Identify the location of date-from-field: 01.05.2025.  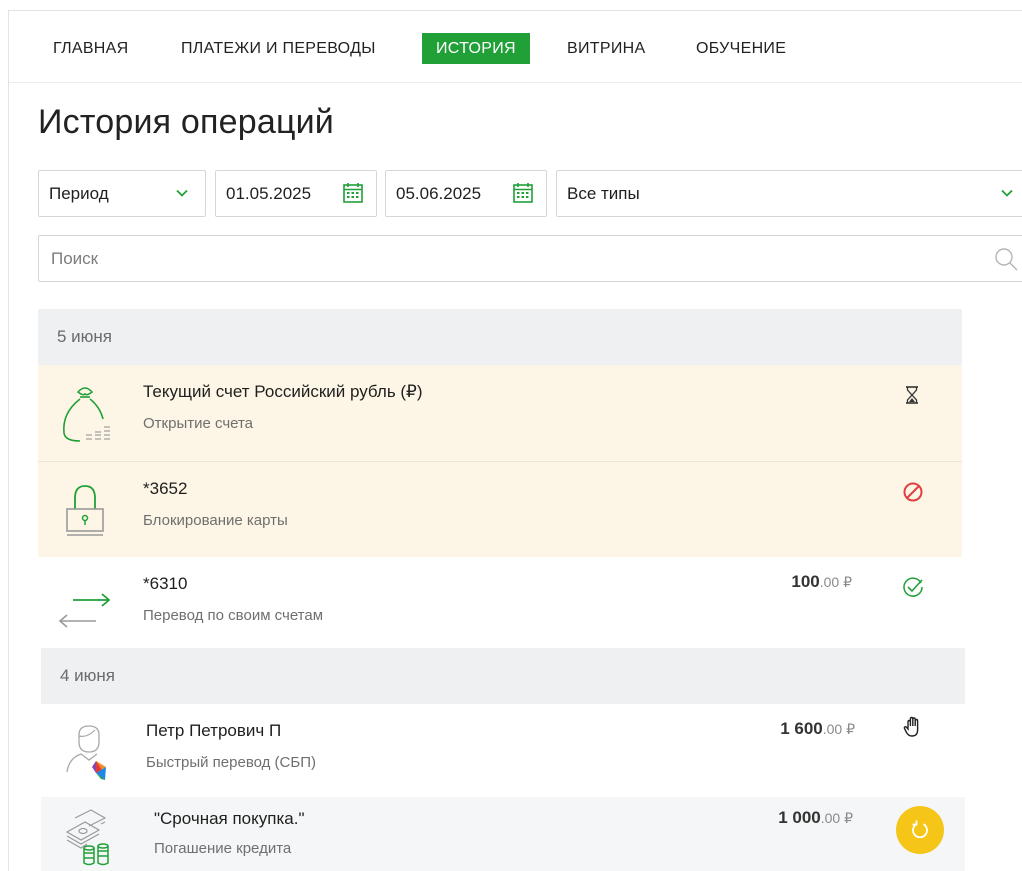
(296, 193).